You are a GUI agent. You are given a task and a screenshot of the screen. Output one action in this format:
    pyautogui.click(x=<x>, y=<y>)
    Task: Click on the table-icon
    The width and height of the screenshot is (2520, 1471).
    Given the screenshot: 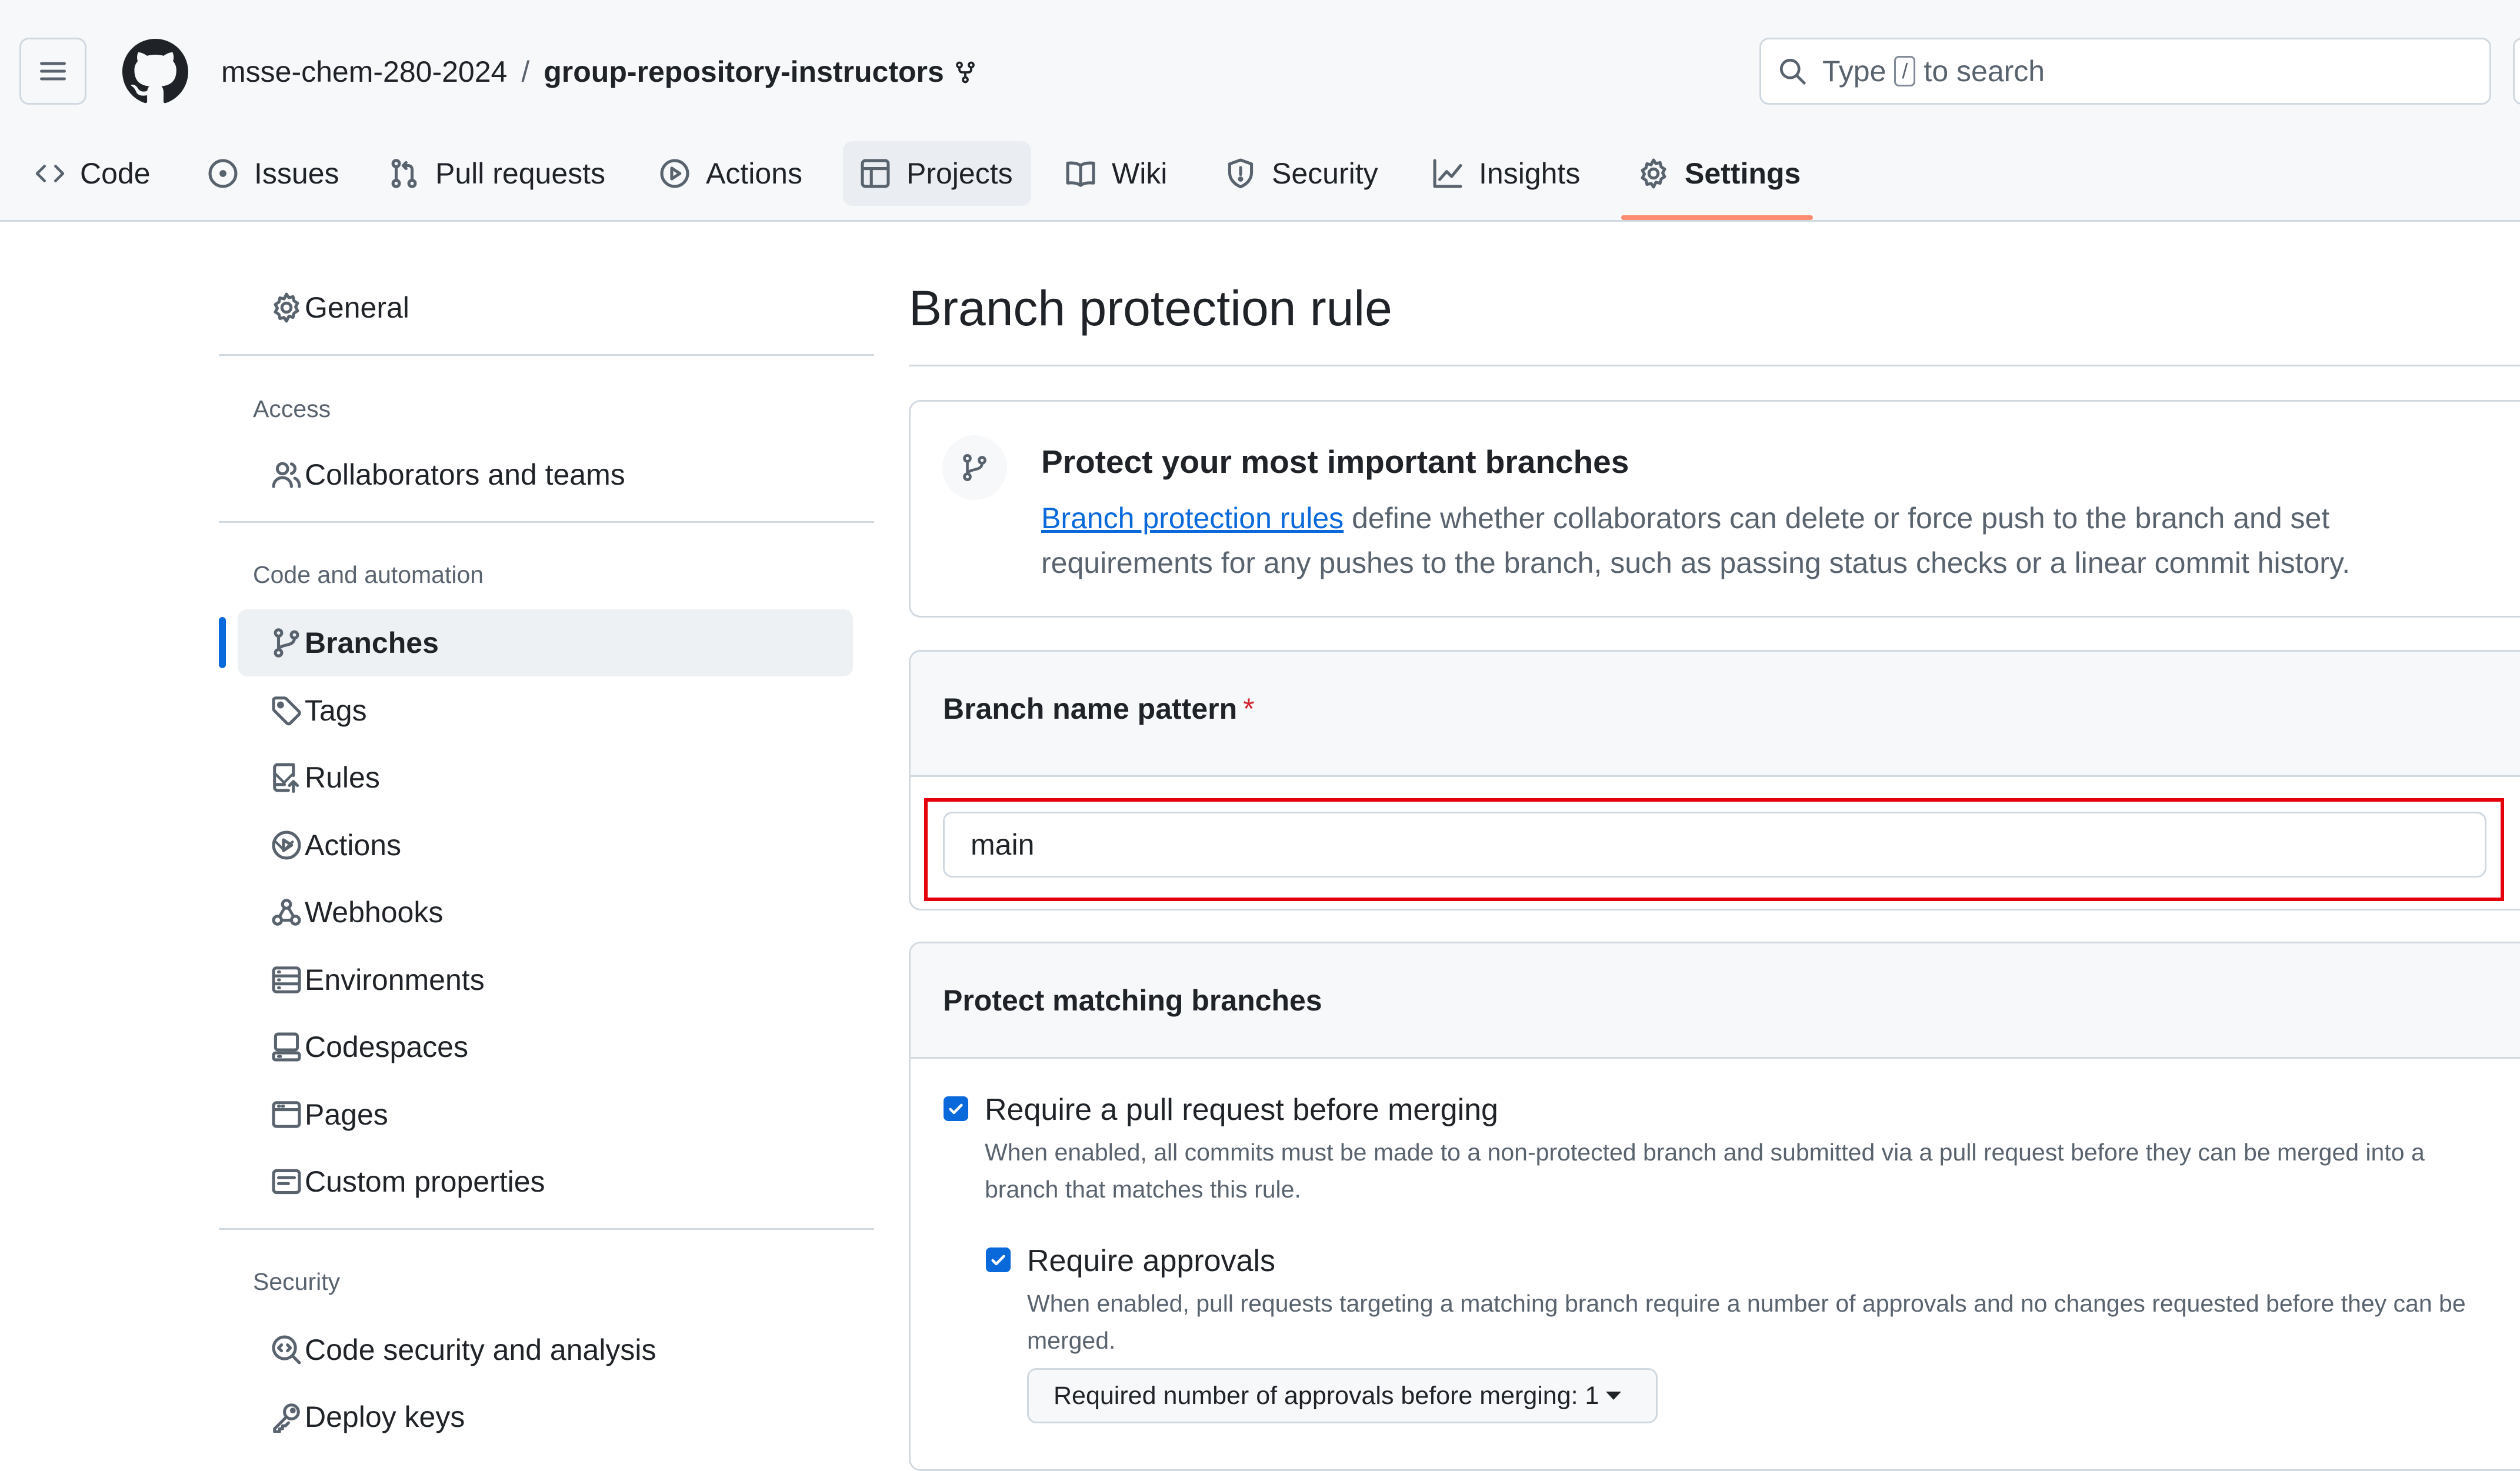 What is the action you would take?
    pyautogui.click(x=875, y=174)
    